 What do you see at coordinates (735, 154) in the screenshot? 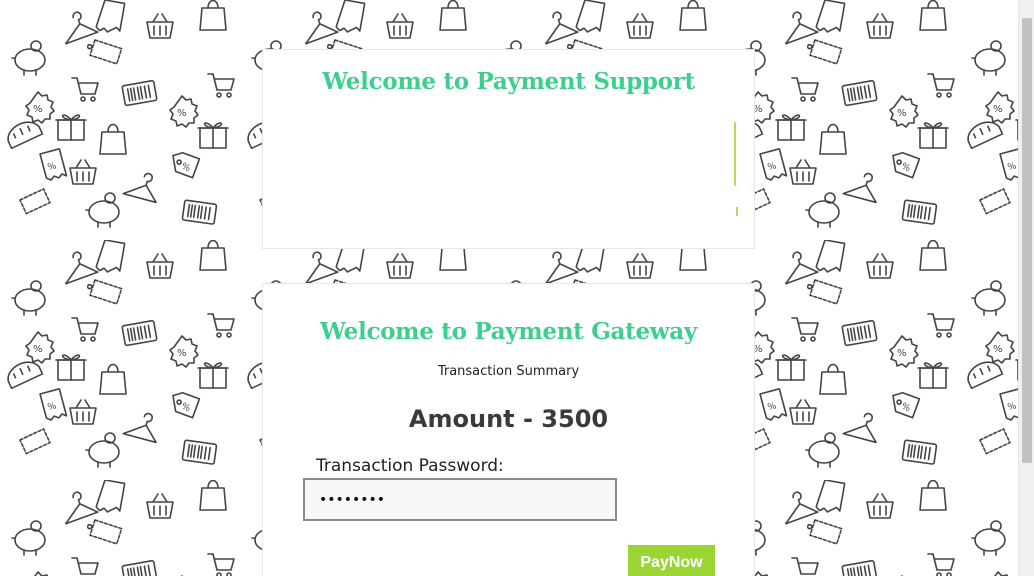
I see `support-chat-frame-edge` at bounding box center [735, 154].